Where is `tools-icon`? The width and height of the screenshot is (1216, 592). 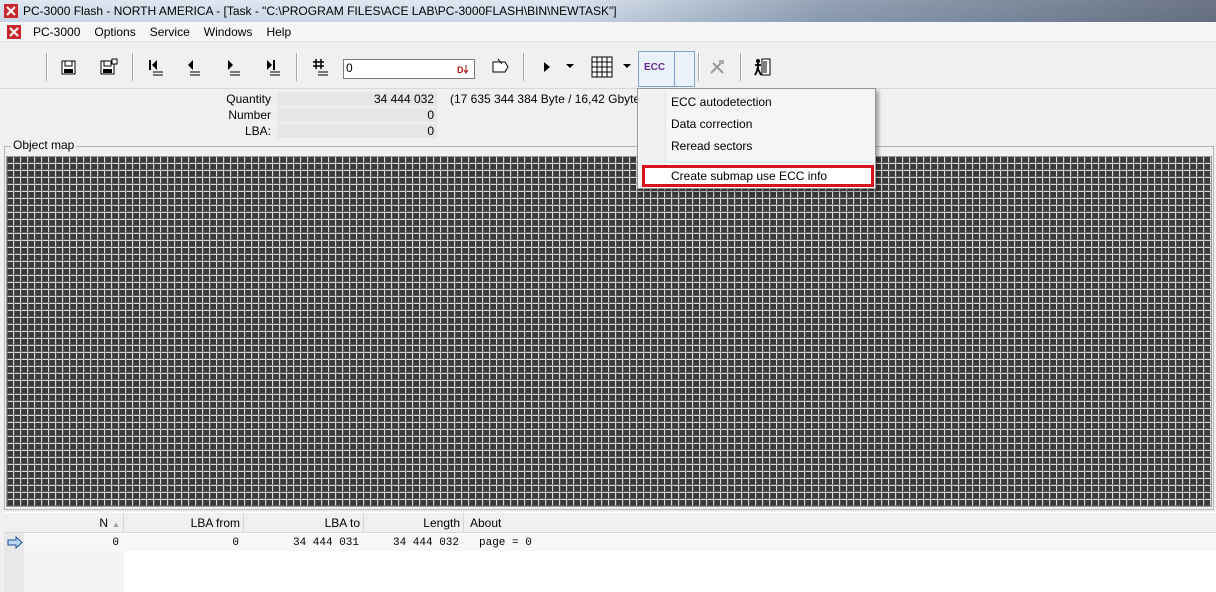
tools-icon is located at coordinates (717, 67).